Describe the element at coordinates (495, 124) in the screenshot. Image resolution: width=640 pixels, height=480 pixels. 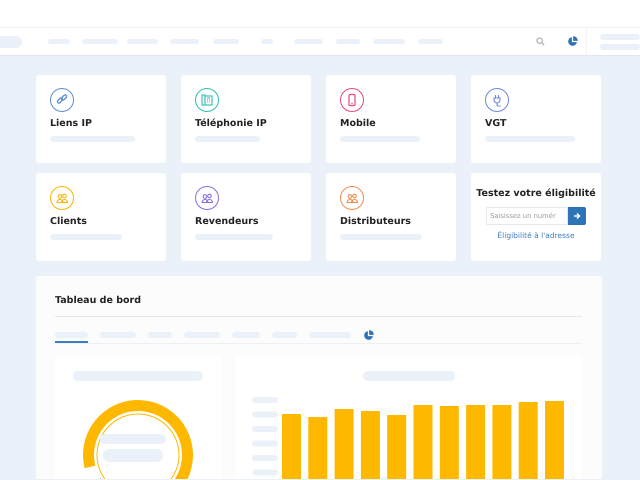
I see `service-title: VGT` at that location.